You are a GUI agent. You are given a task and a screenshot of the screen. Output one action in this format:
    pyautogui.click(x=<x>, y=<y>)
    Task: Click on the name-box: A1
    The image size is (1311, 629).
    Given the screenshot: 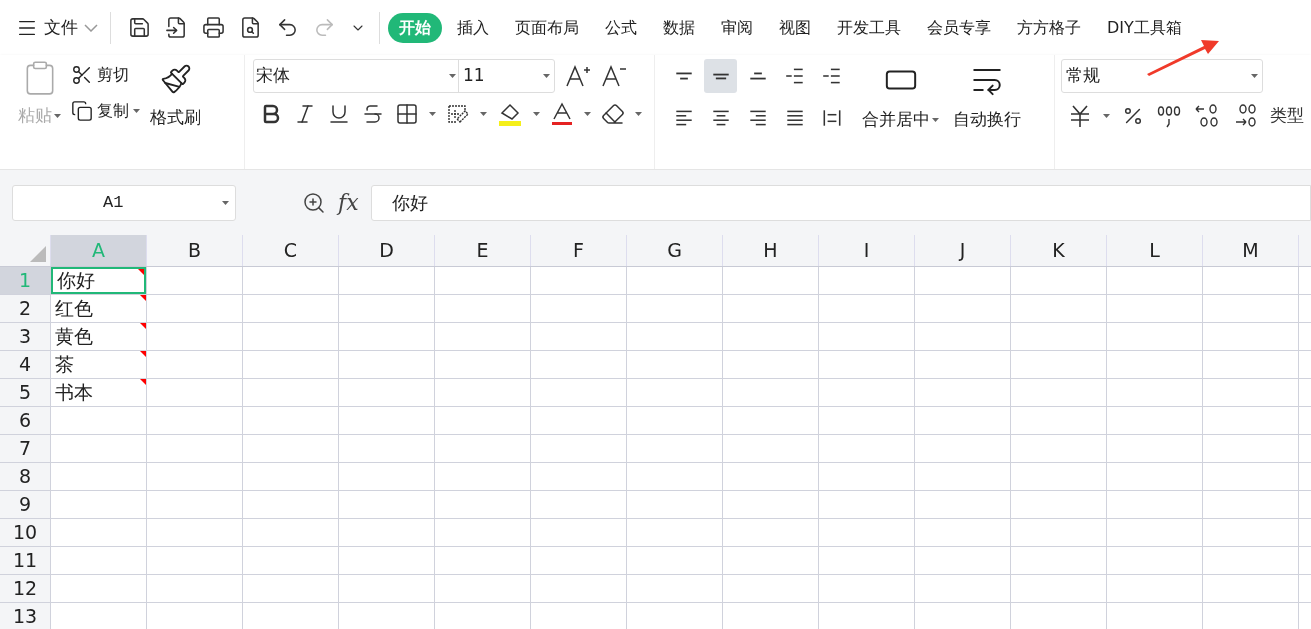 What is the action you would take?
    pyautogui.click(x=124, y=202)
    